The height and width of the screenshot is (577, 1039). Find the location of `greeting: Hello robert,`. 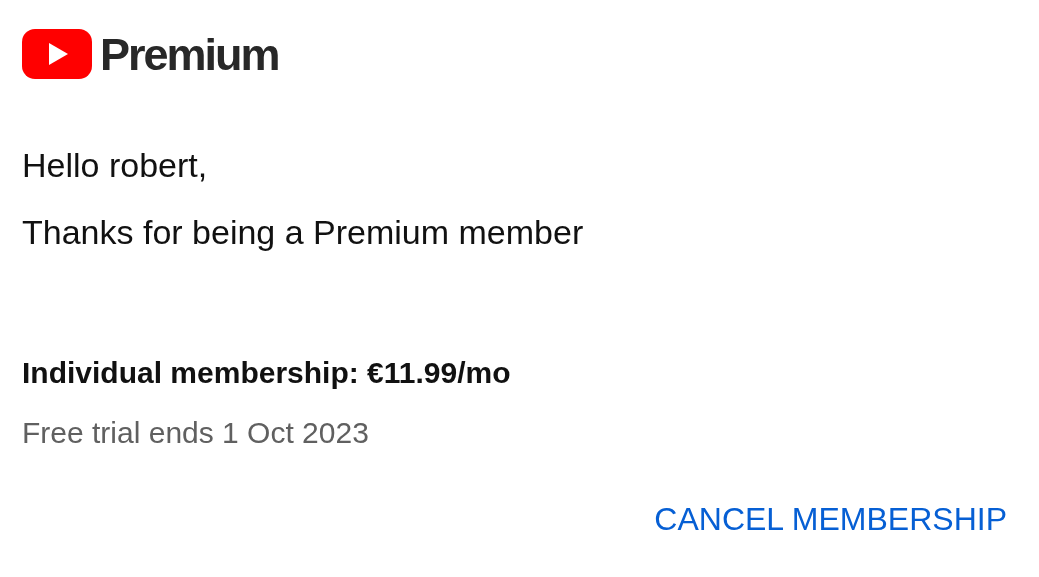

greeting: Hello robert, is located at coordinates (115, 165).